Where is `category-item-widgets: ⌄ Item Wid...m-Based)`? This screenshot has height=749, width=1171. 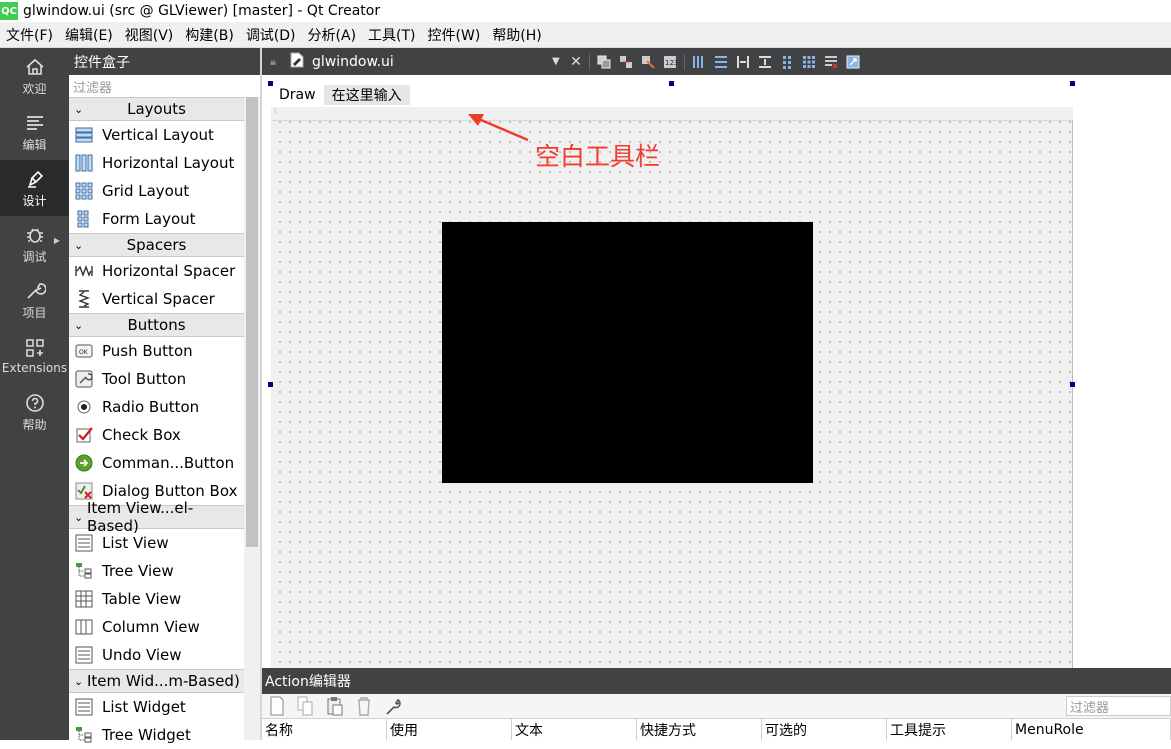 category-item-widgets: ⌄ Item Wid...m-Based) is located at coordinates (156, 681).